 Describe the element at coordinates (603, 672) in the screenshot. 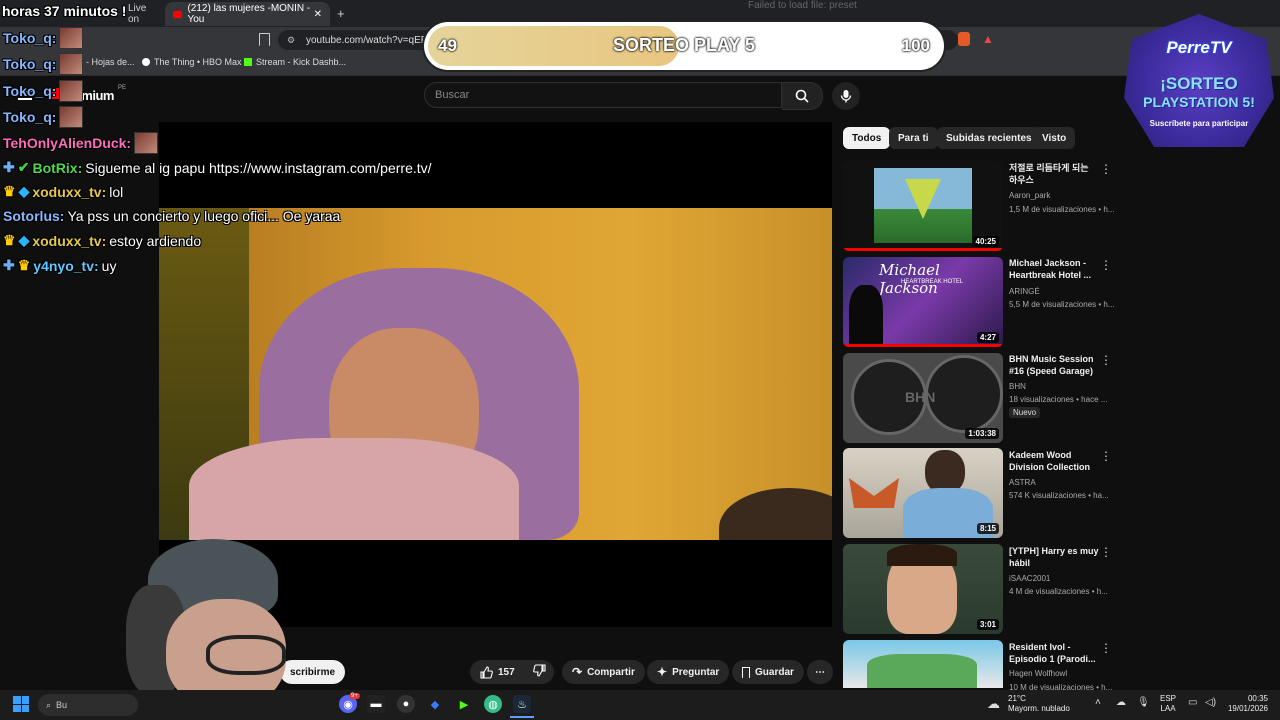

I see `share-button: ↷ Compartir` at that location.